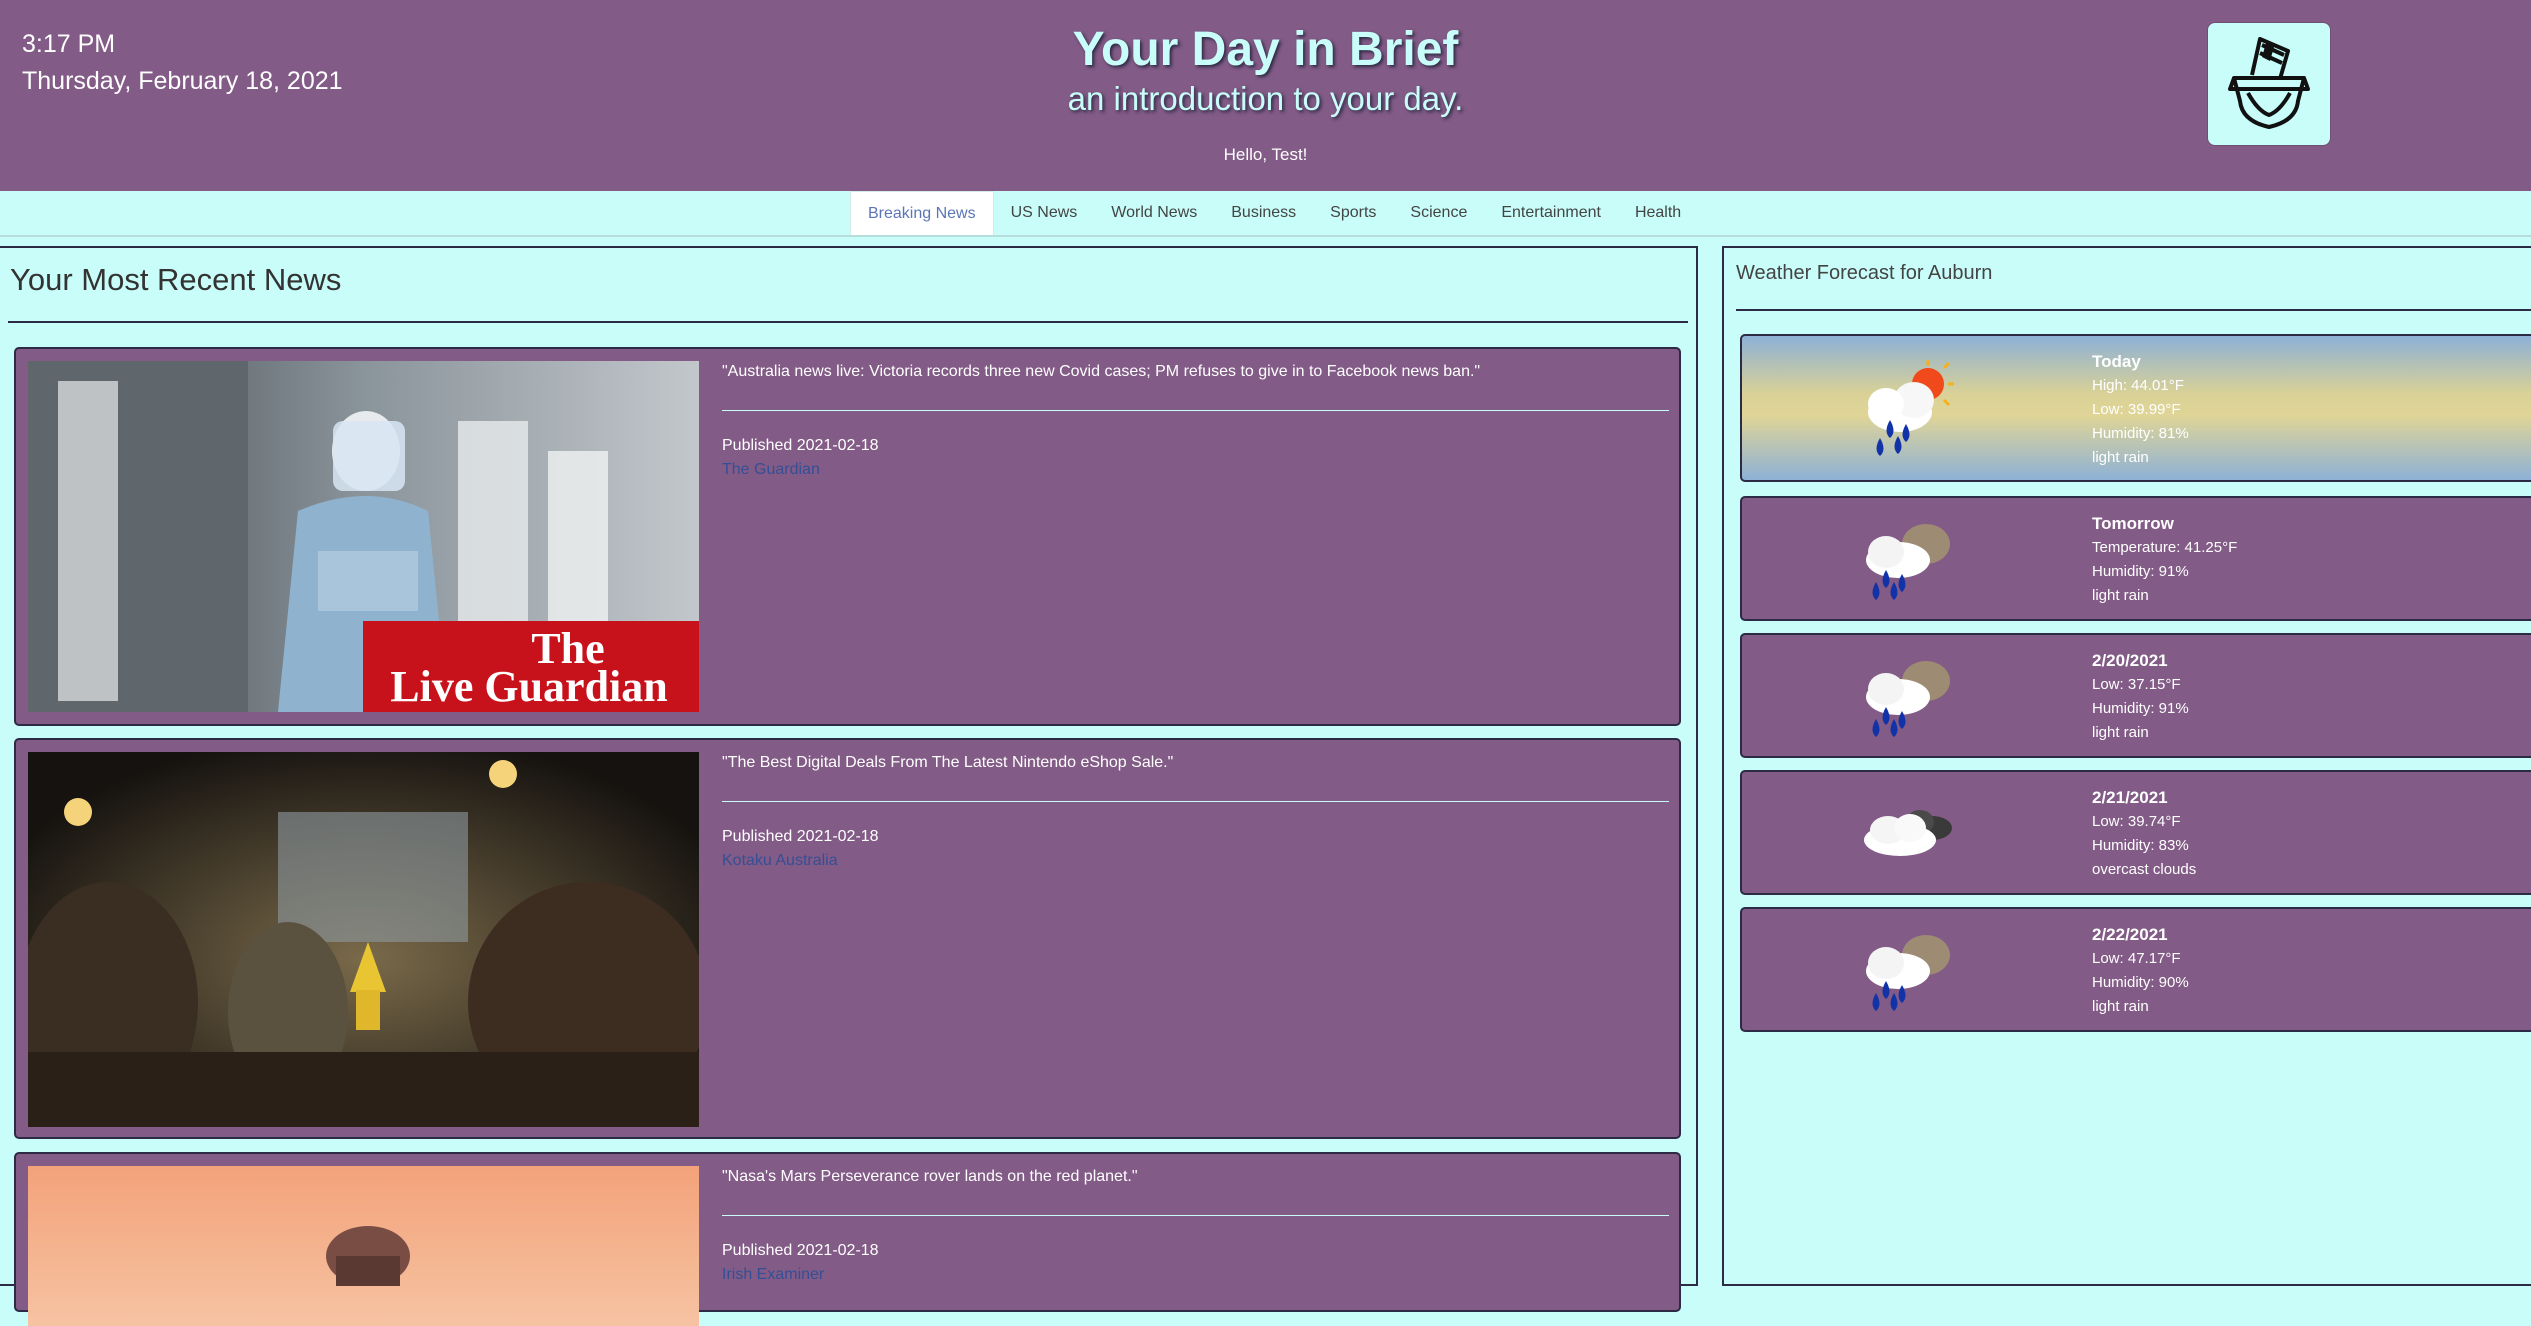 This screenshot has width=2531, height=1326. I want to click on image-caption-live-guardian: Live Guardian, so click(529, 686).